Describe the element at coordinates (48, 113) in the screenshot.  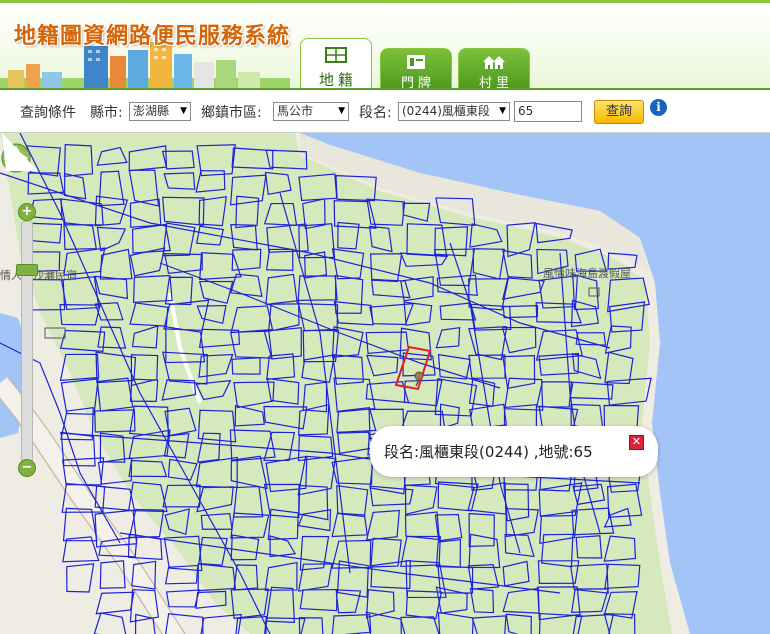
I see `query-label: 查詢條件` at that location.